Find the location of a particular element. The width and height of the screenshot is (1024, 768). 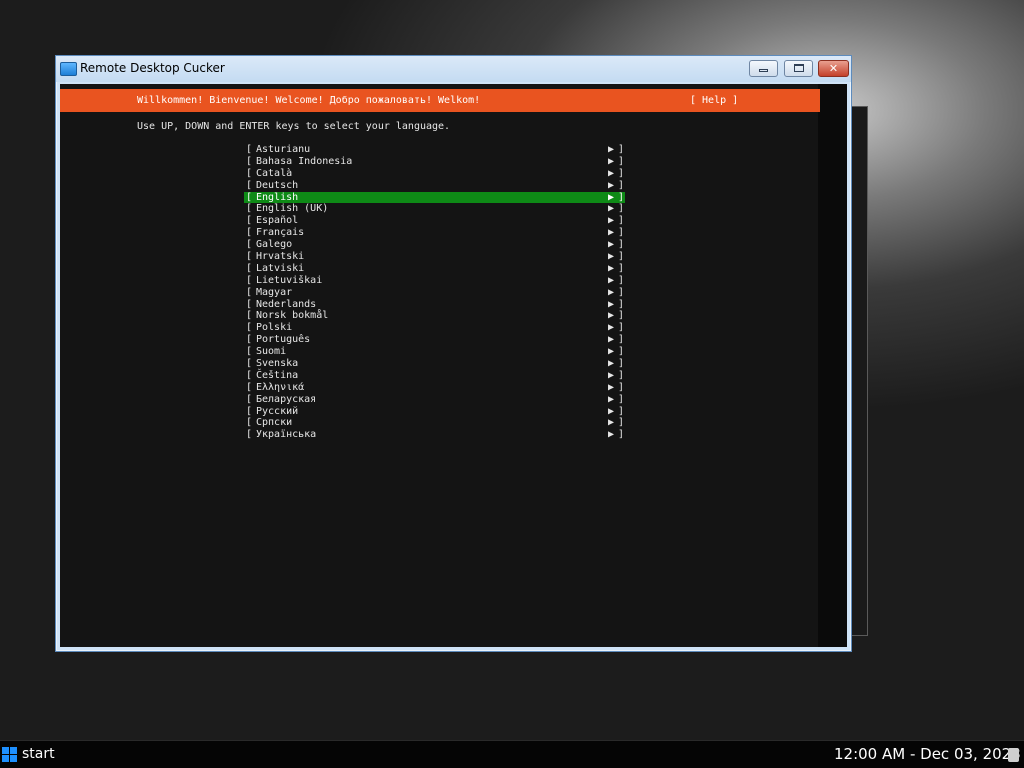

language-option: [Català ▶] is located at coordinates (434, 174).